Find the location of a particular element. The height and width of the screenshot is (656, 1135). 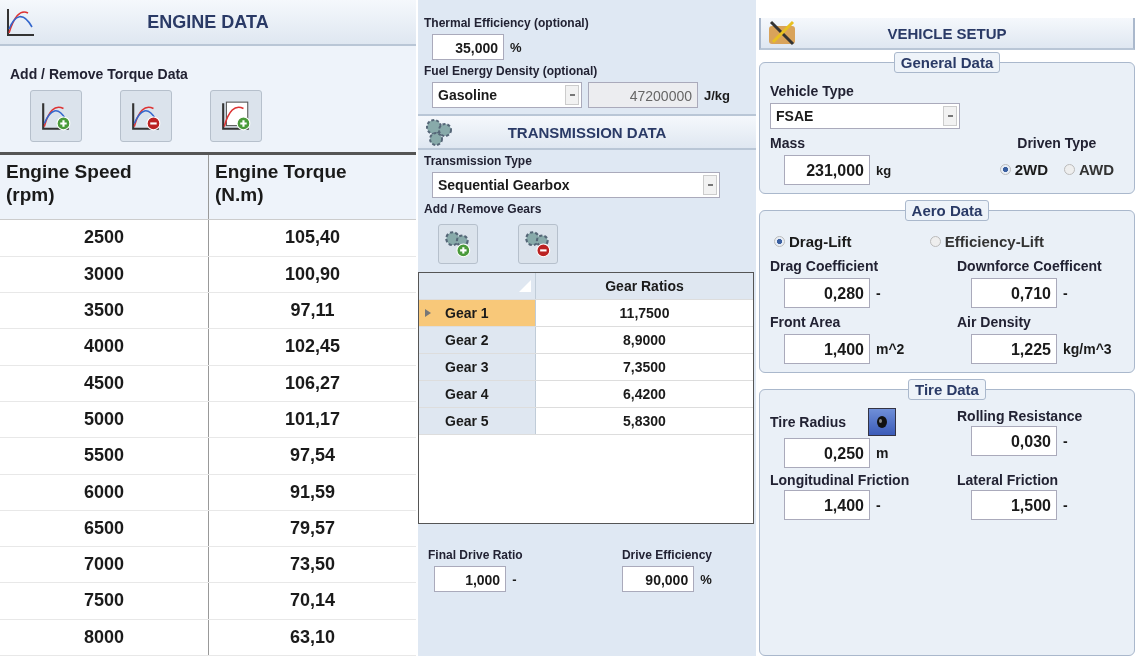

chart-plus-icon is located at coordinates (56, 116).